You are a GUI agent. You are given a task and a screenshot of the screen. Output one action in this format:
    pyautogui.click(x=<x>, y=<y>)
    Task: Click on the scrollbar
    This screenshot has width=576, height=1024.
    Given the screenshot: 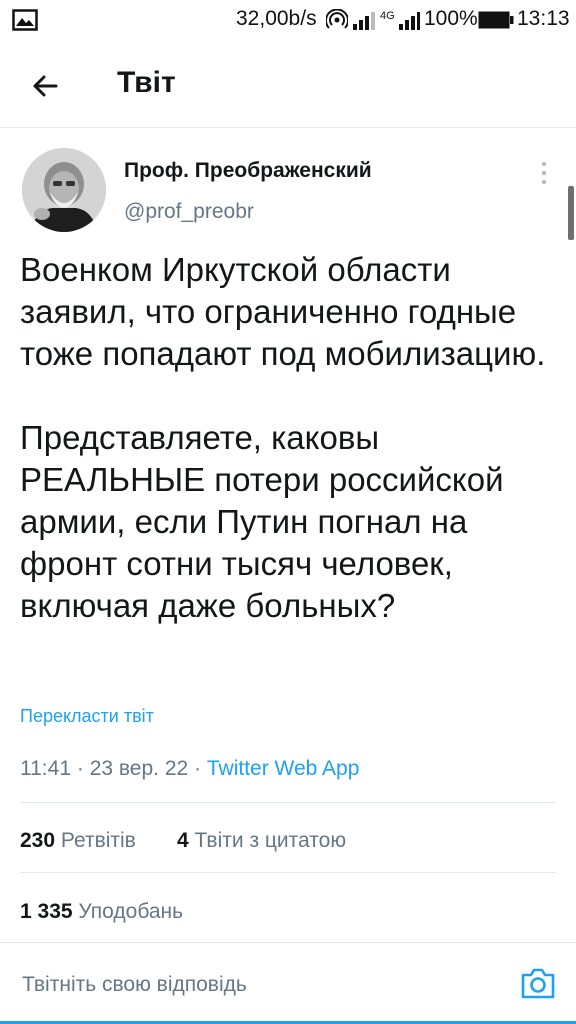 What is the action you would take?
    pyautogui.click(x=571, y=213)
    